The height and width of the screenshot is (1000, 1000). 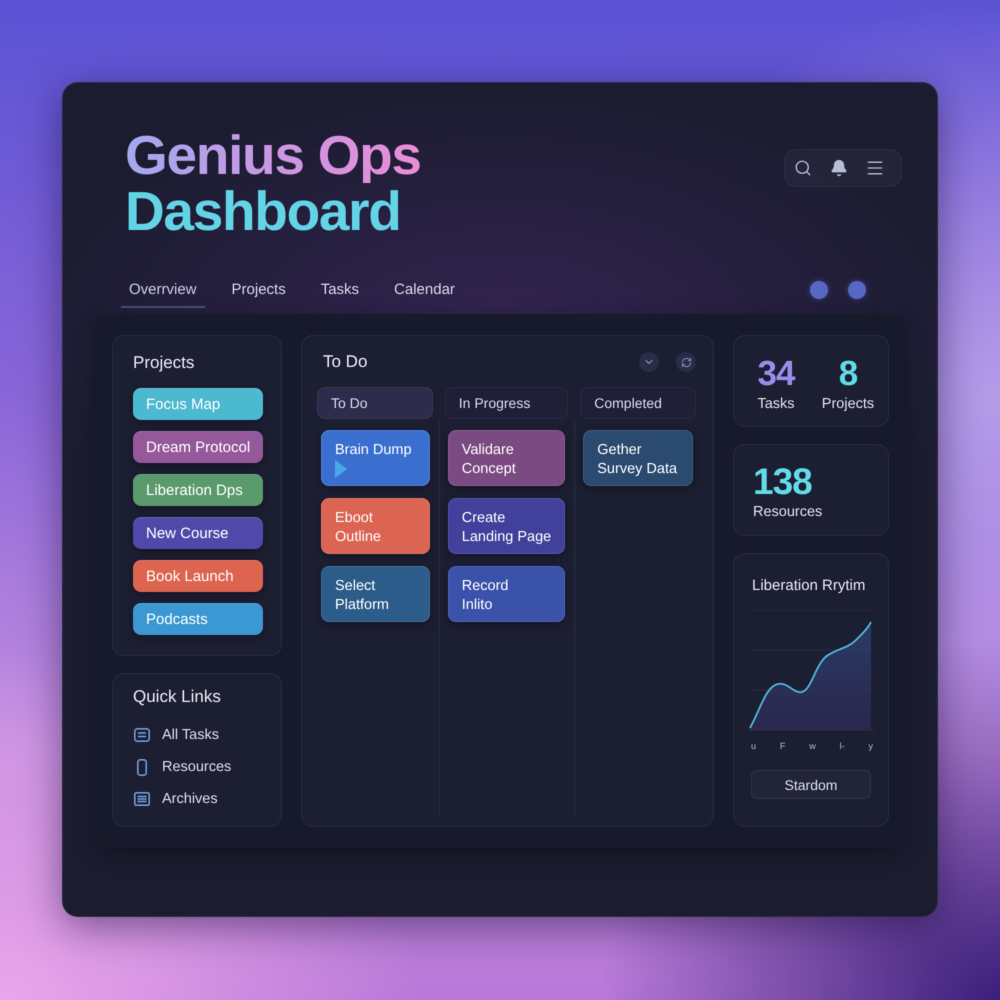 I want to click on task-title: Select Platform, so click(x=362, y=596).